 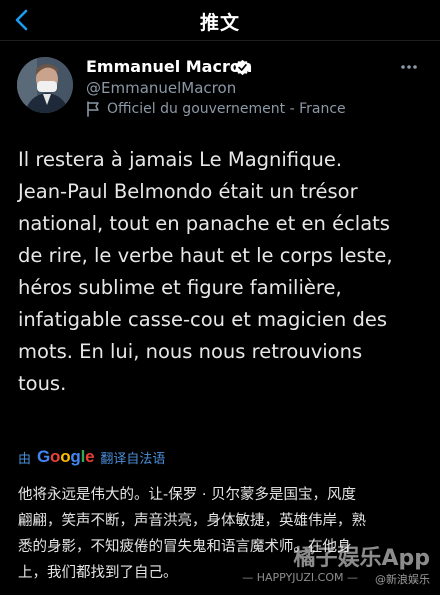 What do you see at coordinates (133, 459) in the screenshot?
I see `translate-label: 翻译自法语` at bounding box center [133, 459].